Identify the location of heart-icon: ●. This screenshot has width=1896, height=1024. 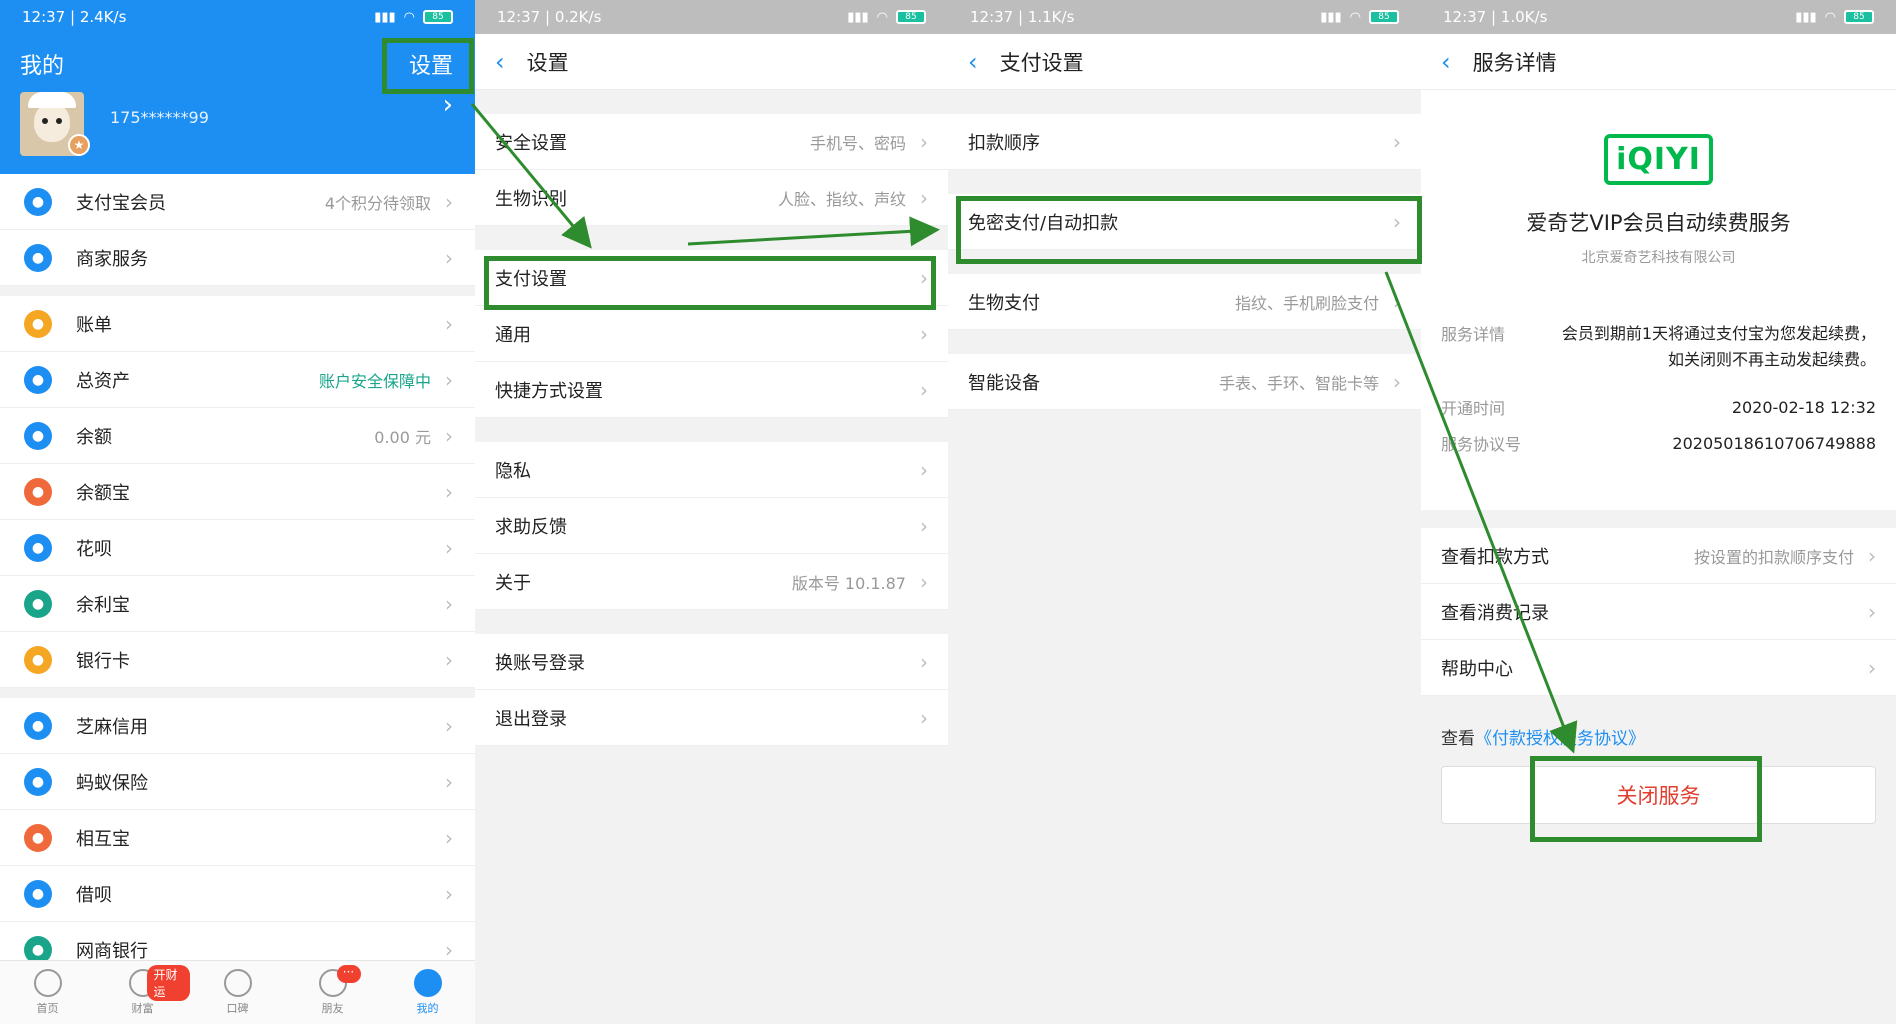
(38, 837).